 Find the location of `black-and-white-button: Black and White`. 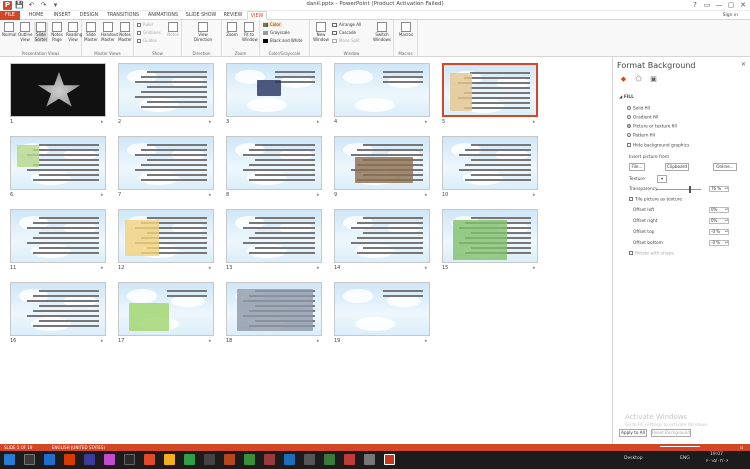

black-and-white-button: Black and White is located at coordinates (283, 40).